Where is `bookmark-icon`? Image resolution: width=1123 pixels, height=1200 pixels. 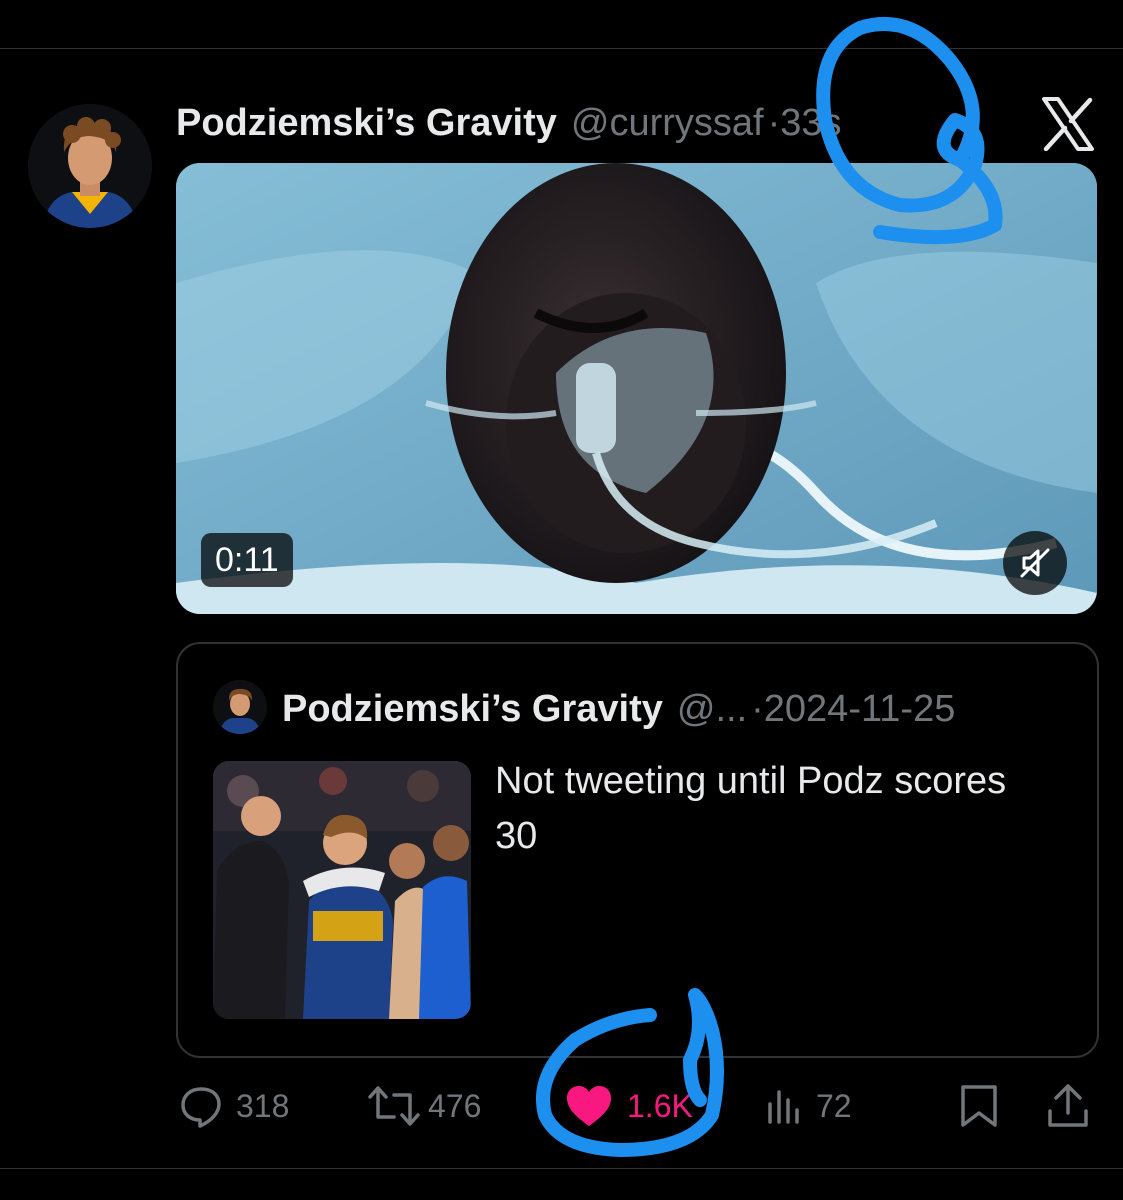
bookmark-icon is located at coordinates (979, 1106).